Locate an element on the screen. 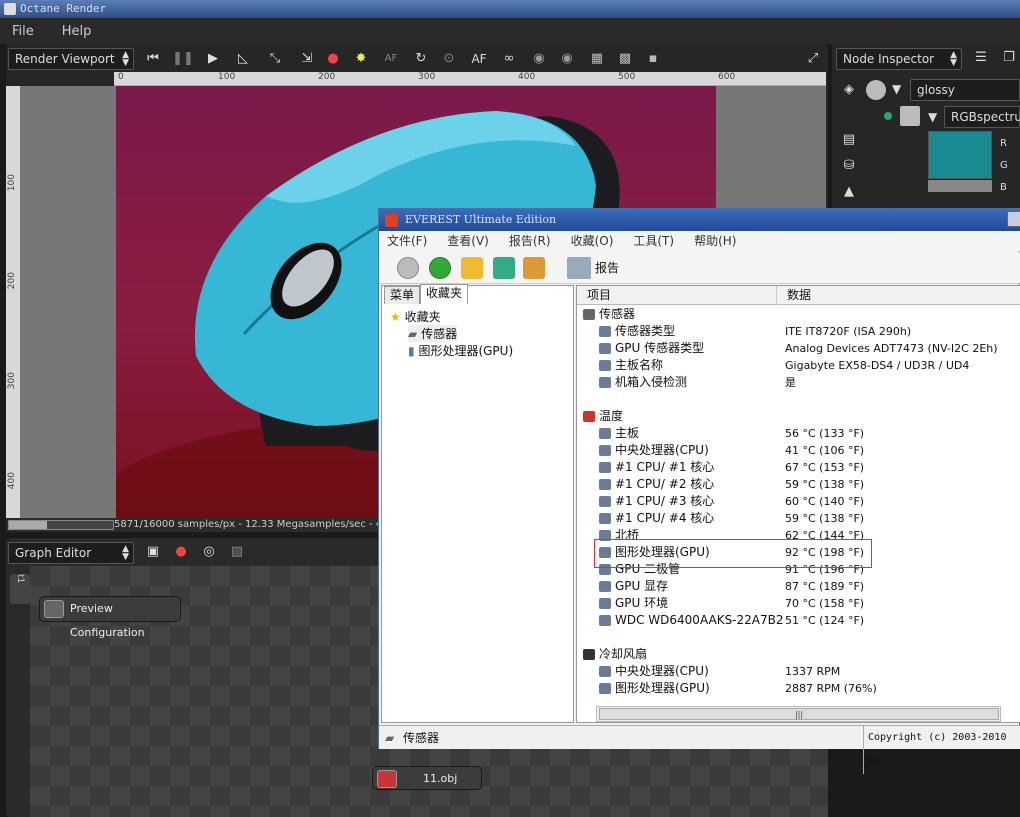 The width and height of the screenshot is (1020, 817). pause-icon: ❚❚ is located at coordinates (183, 59).